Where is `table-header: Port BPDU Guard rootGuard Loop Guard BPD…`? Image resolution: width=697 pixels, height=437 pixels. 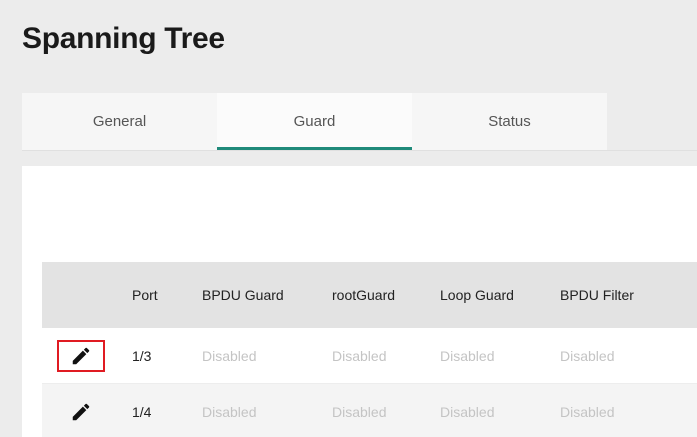 table-header: Port BPDU Guard rootGuard Loop Guard BPD… is located at coordinates (369, 295).